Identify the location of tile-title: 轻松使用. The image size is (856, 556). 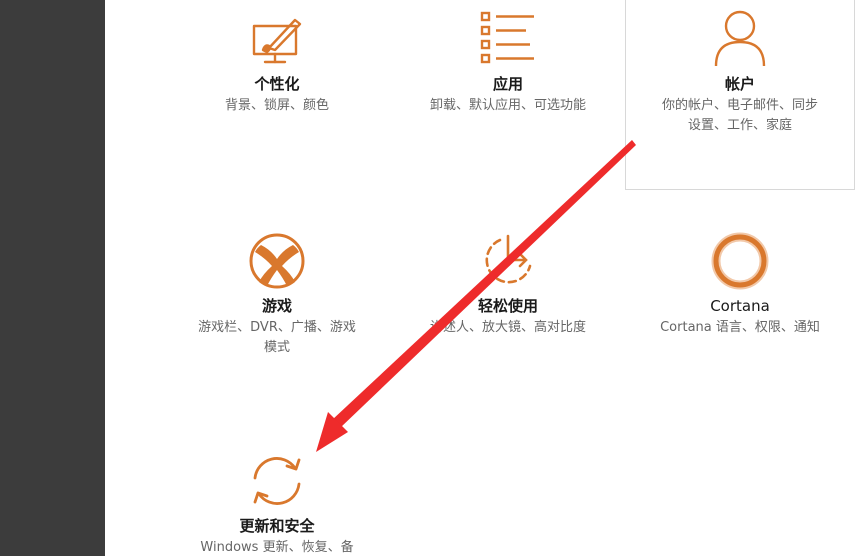
(507, 306).